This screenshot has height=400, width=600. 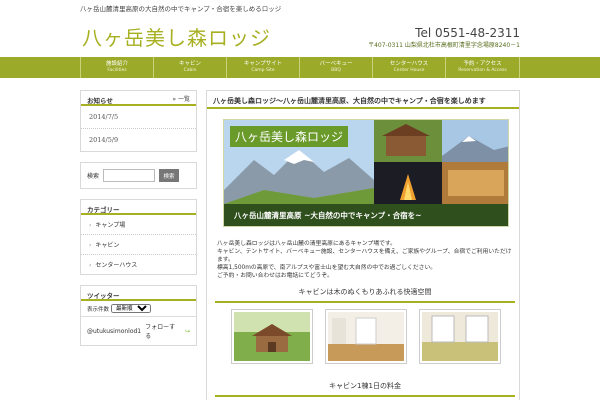 What do you see at coordinates (262, 67) in the screenshot?
I see `nav-camp-site: キャンプサイト Camp Site` at bounding box center [262, 67].